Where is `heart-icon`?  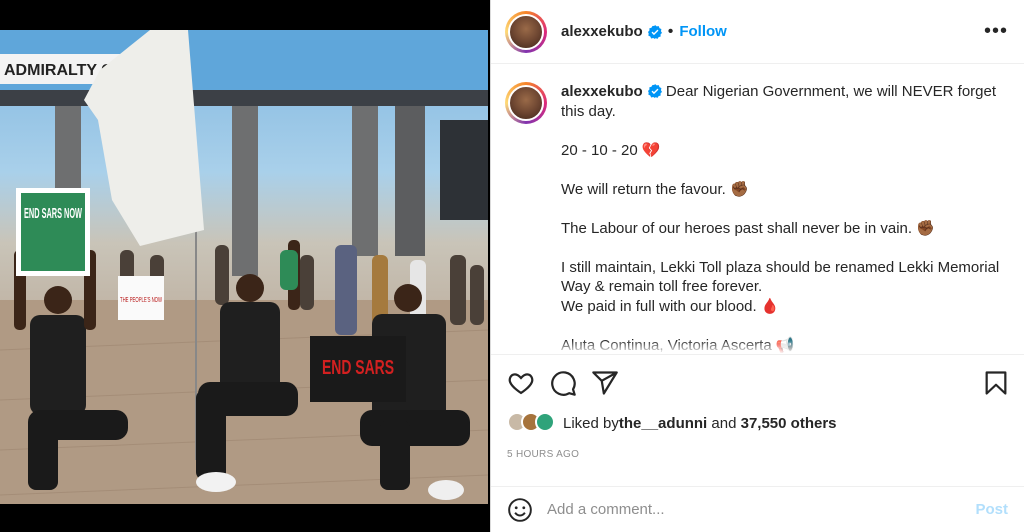
heart-icon is located at coordinates (521, 383).